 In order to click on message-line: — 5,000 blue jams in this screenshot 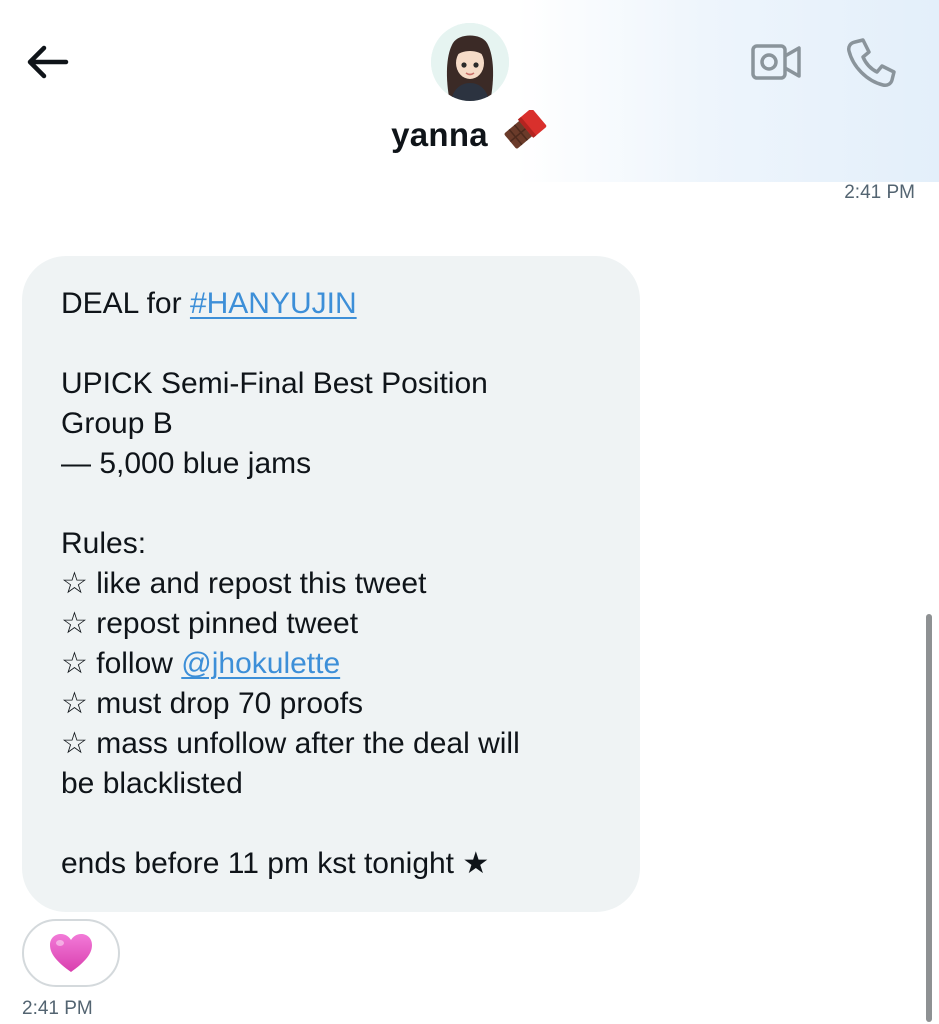, I will do `click(186, 463)`.